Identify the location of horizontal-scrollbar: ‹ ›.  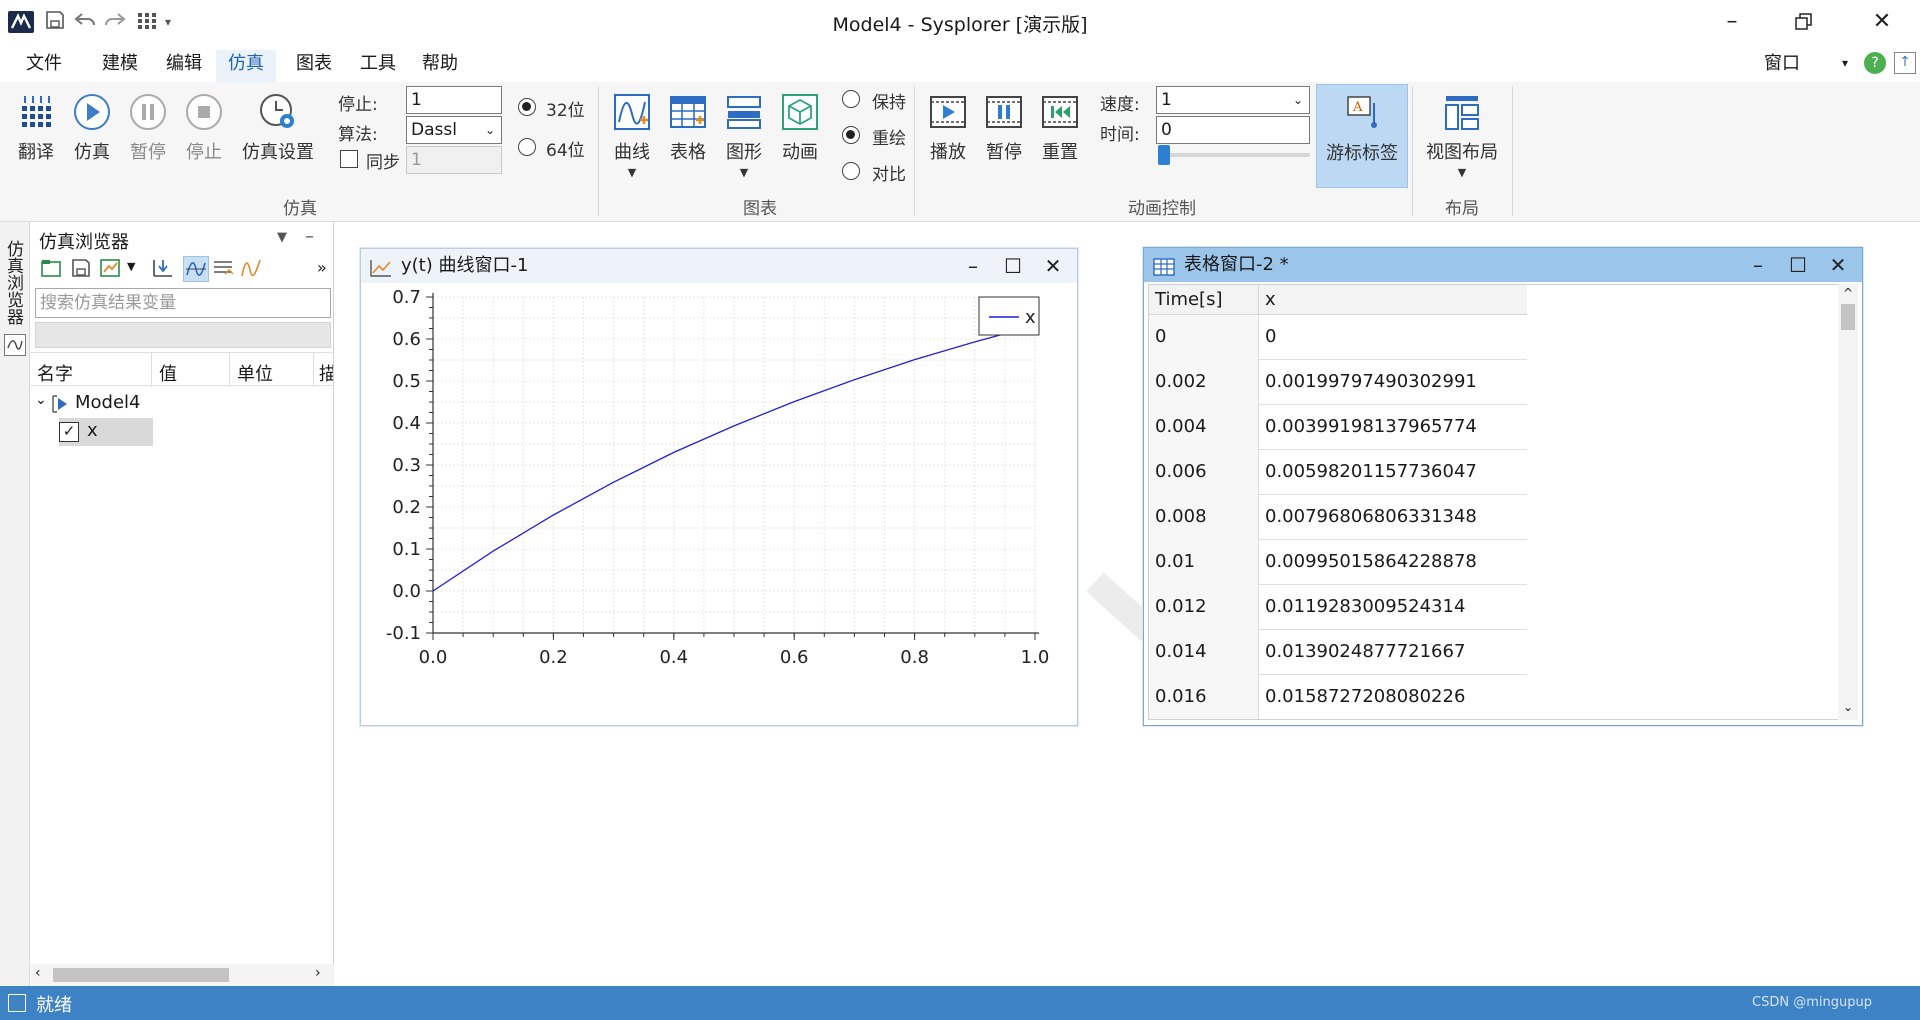
(182, 975).